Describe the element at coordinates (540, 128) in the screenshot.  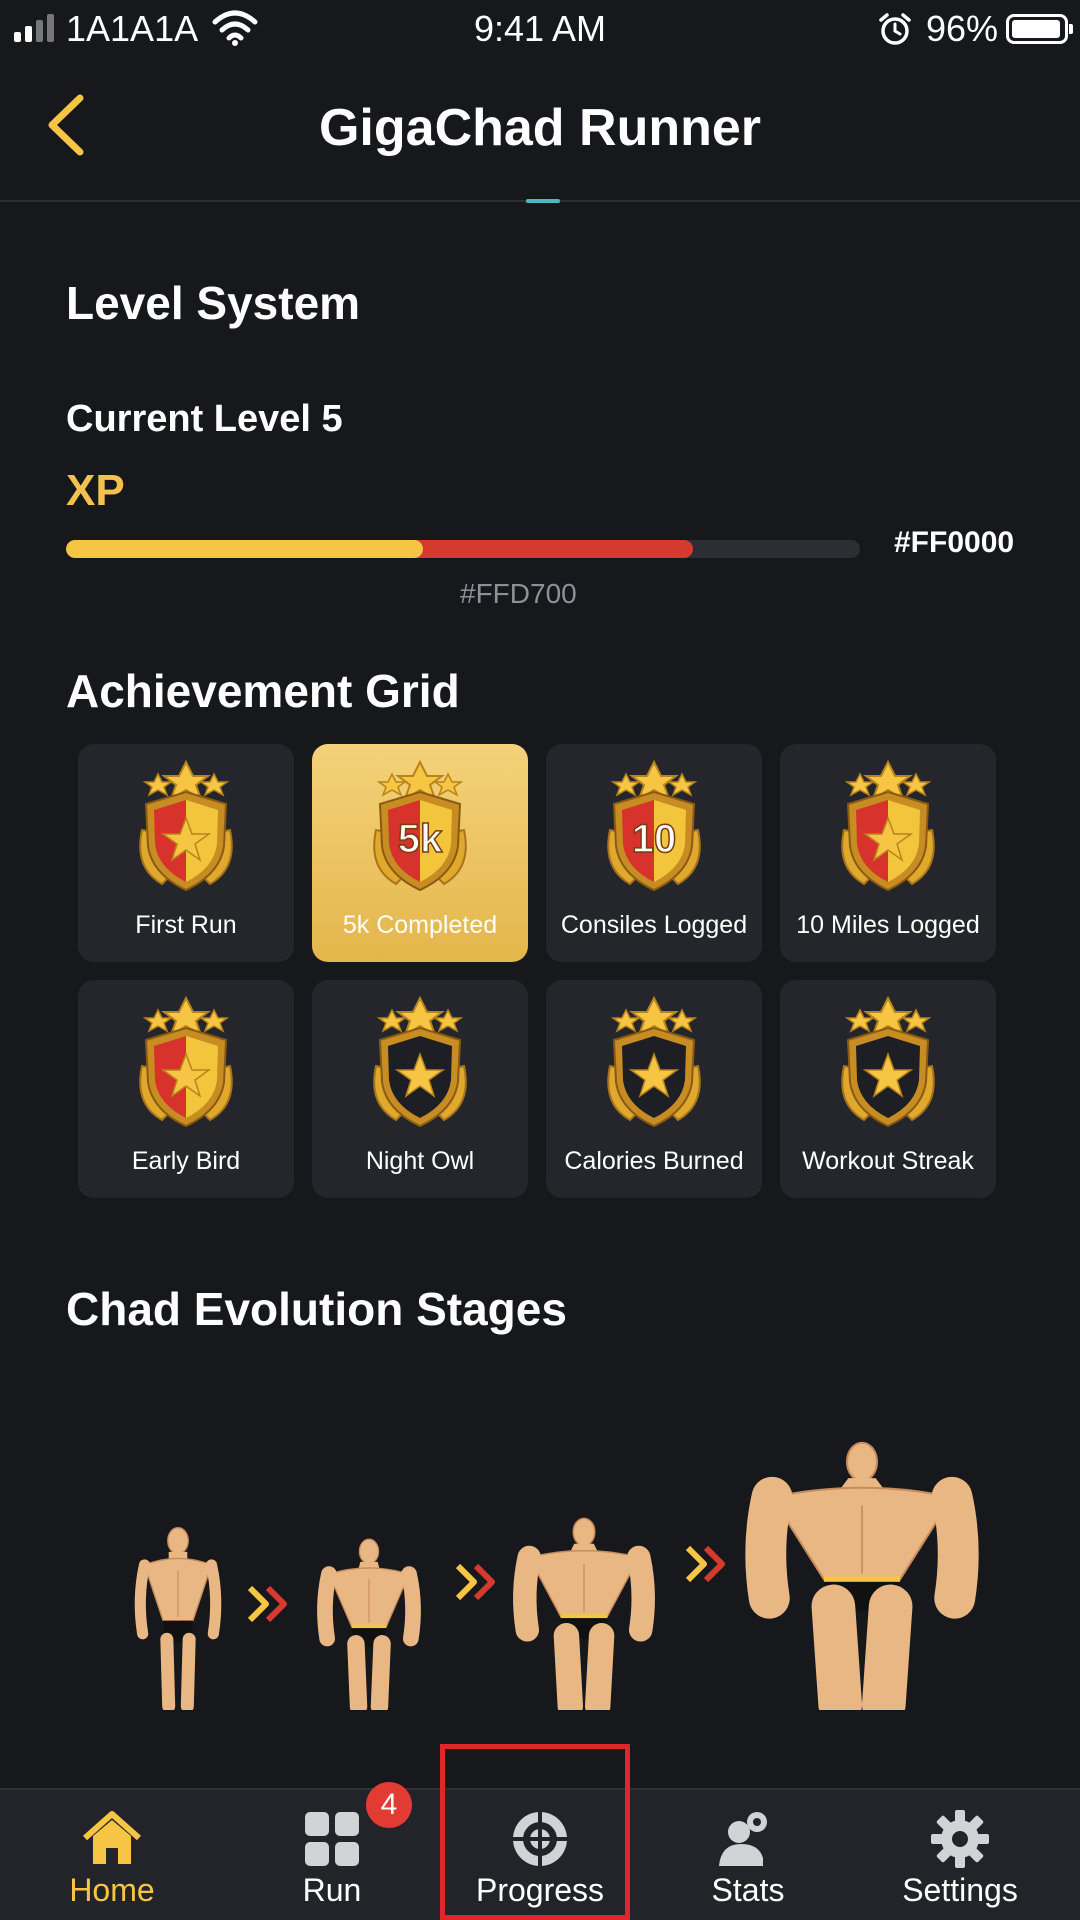
I see `page-title: GigaChad Runner` at that location.